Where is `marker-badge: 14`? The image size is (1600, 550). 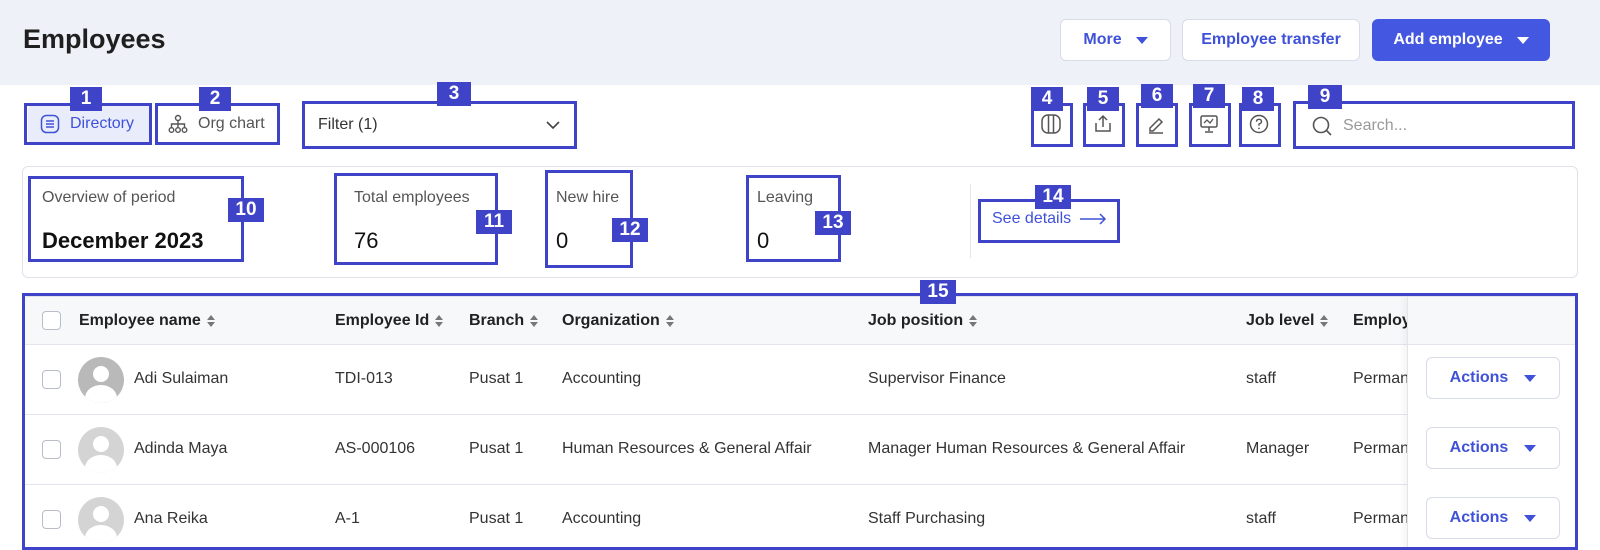 marker-badge: 14 is located at coordinates (1053, 197).